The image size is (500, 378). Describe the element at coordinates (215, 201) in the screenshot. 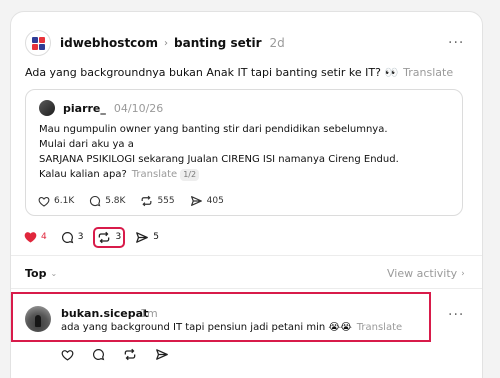

I see `share-count: 405` at that location.